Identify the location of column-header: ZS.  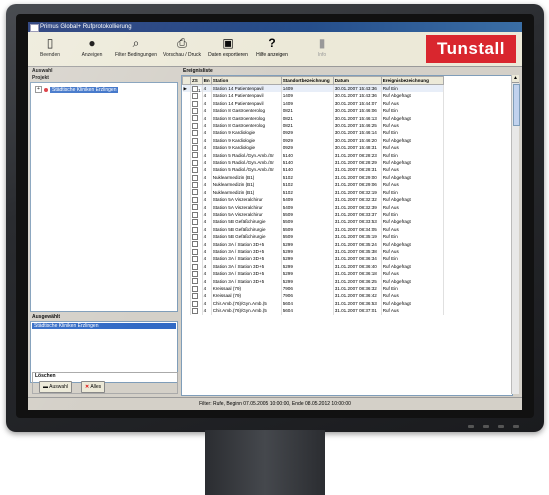
(196, 80).